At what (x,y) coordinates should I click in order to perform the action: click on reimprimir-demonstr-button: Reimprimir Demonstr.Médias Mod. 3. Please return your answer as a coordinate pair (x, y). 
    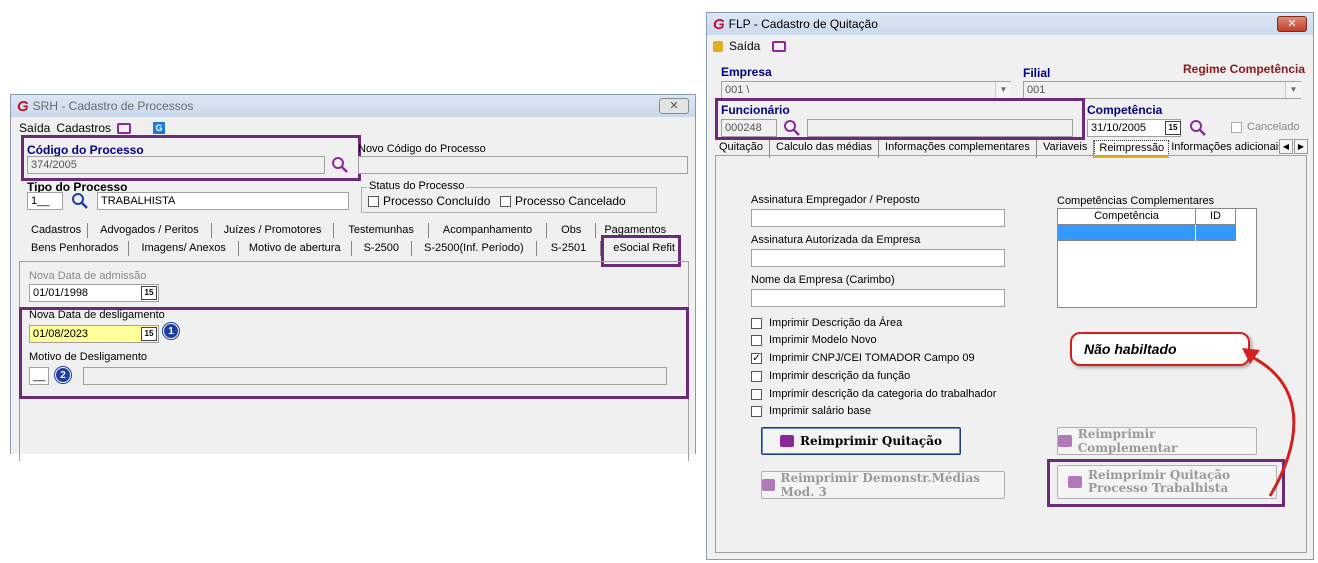
    Looking at the image, I should click on (883, 485).